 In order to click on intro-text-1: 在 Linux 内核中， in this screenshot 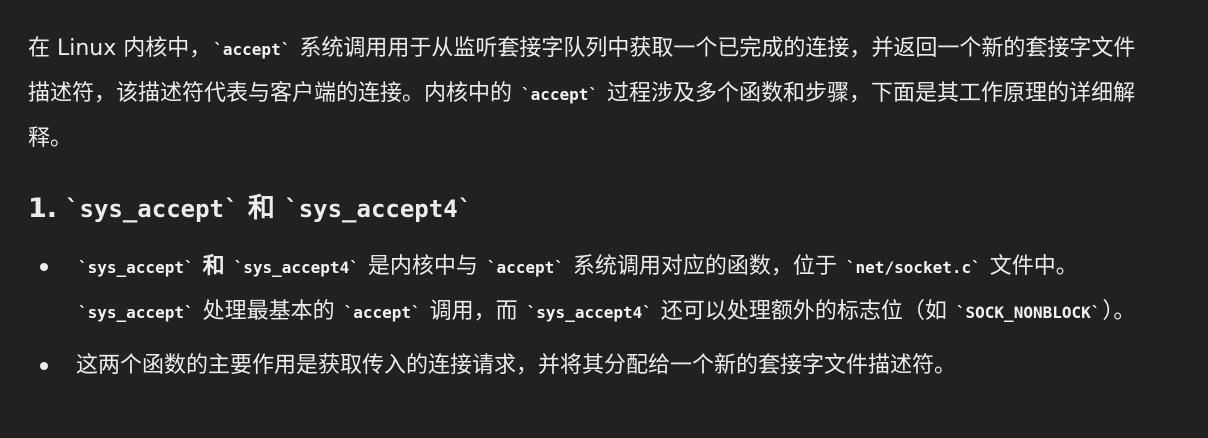, I will do `click(120, 48)`.